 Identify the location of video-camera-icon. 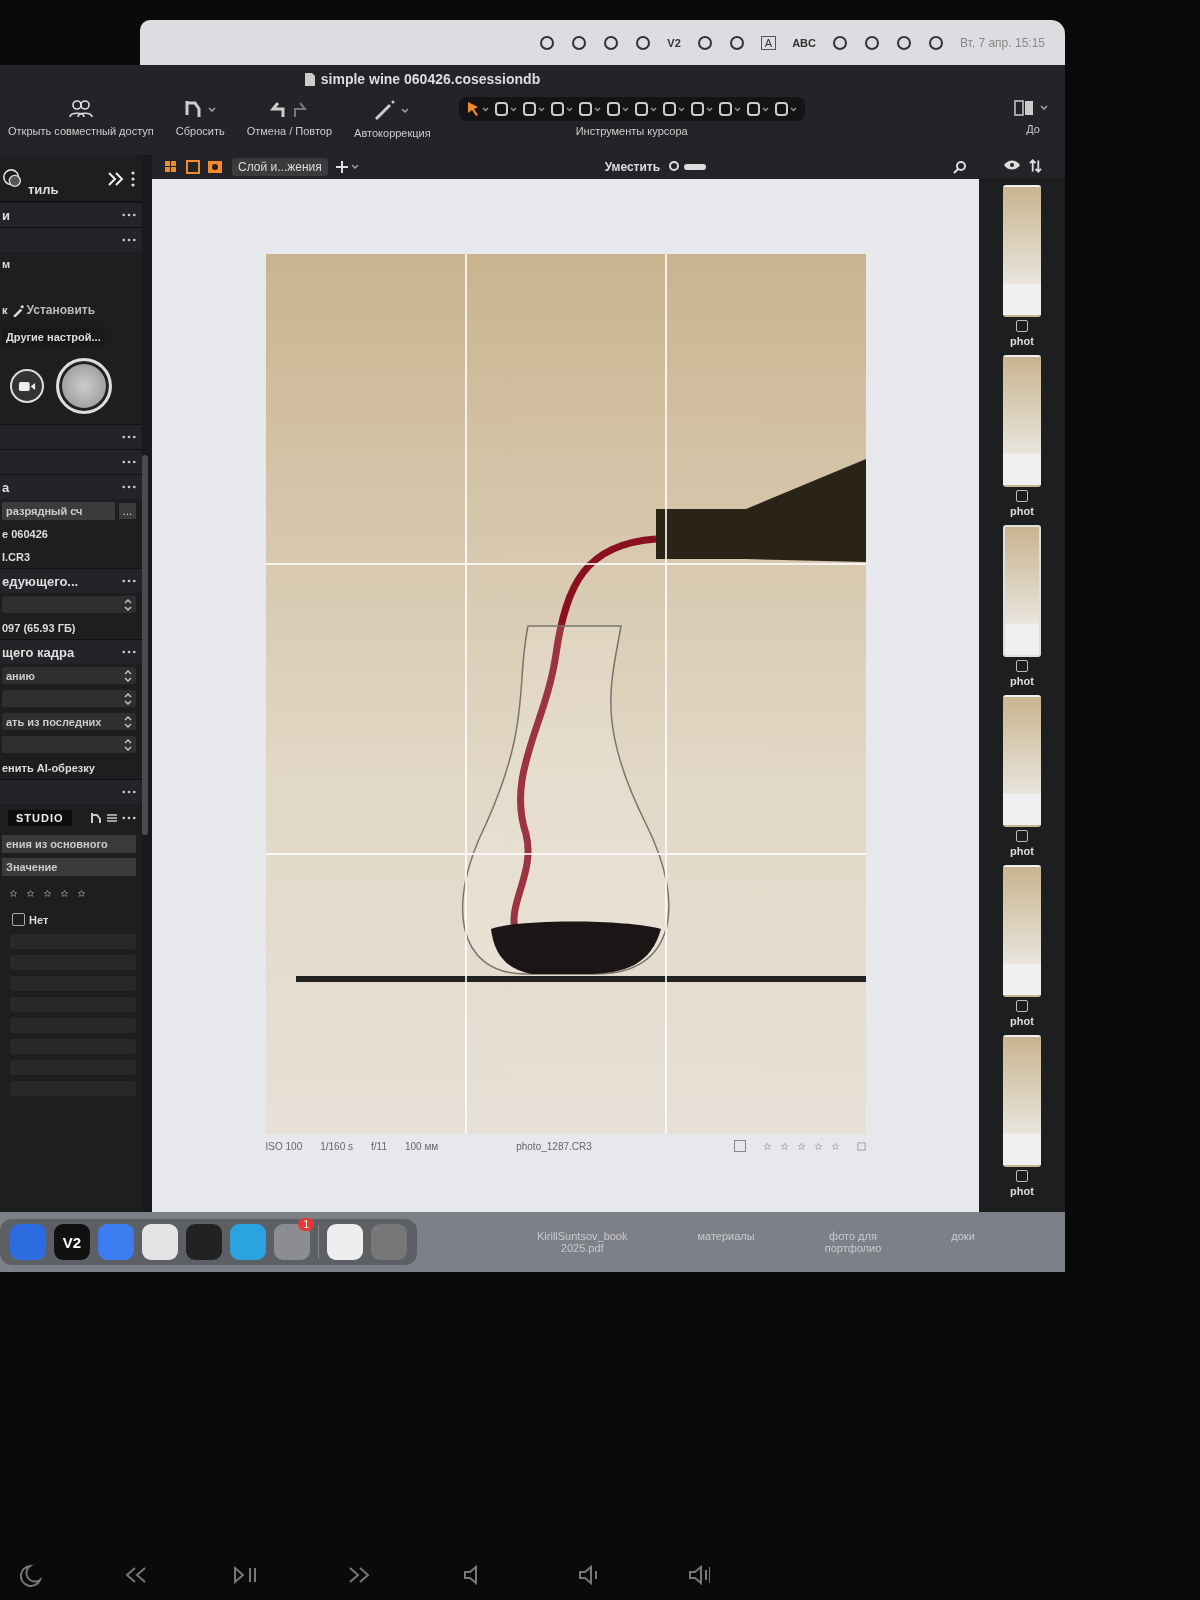
(27, 386).